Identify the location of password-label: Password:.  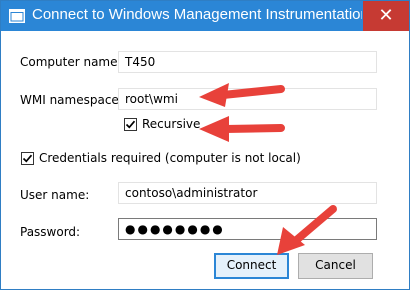
(50, 232).